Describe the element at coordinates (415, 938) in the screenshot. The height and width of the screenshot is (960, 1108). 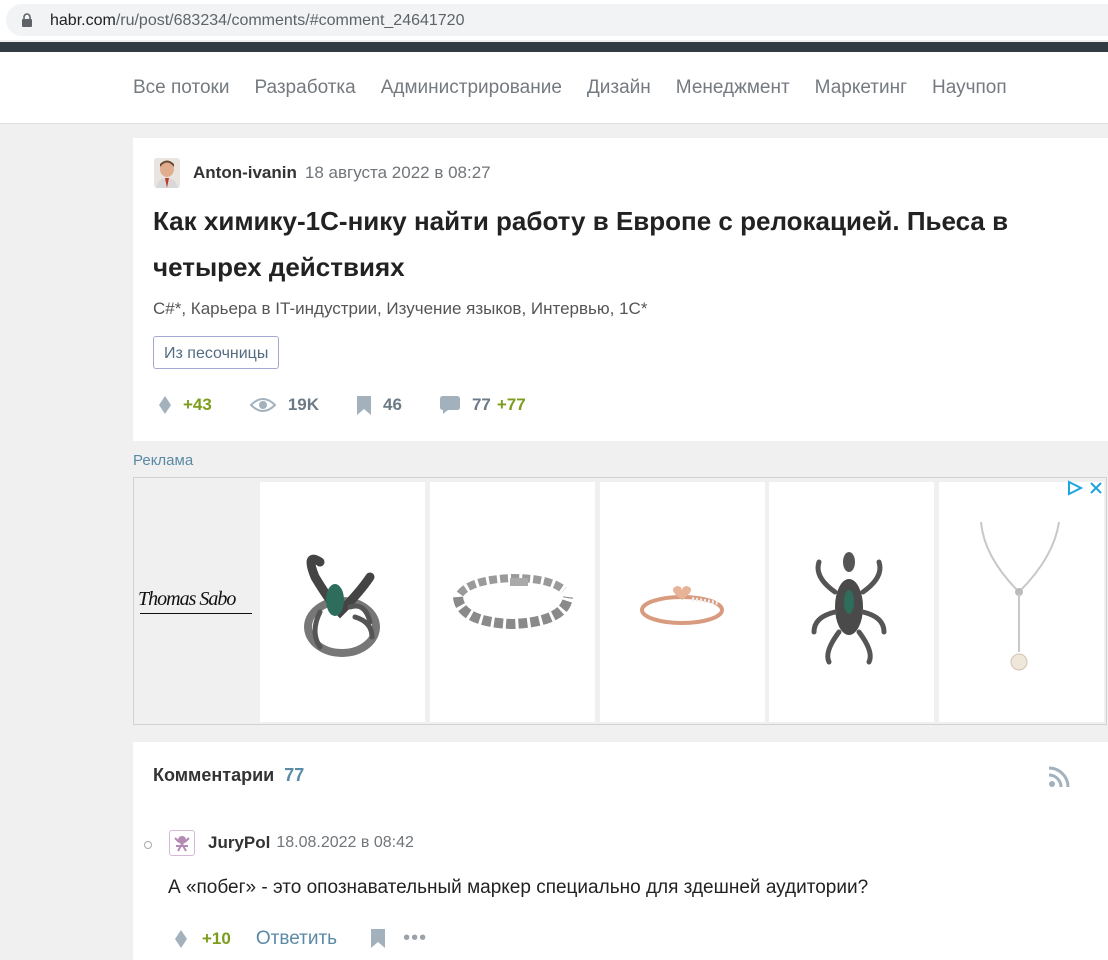
I see `more-options-button: •••` at that location.